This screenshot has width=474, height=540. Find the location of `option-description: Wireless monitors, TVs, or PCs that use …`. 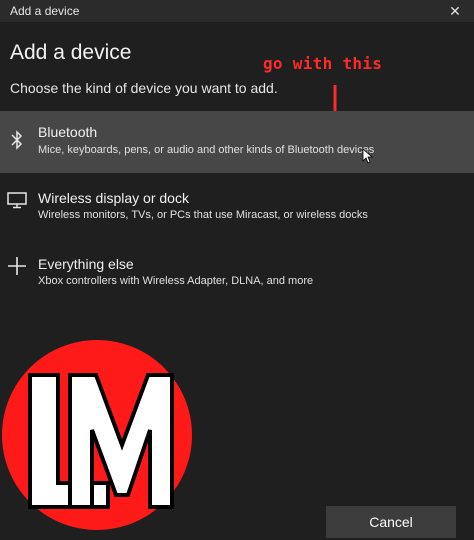

option-description: Wireless monitors, TVs, or PCs that use … is located at coordinates (203, 215).